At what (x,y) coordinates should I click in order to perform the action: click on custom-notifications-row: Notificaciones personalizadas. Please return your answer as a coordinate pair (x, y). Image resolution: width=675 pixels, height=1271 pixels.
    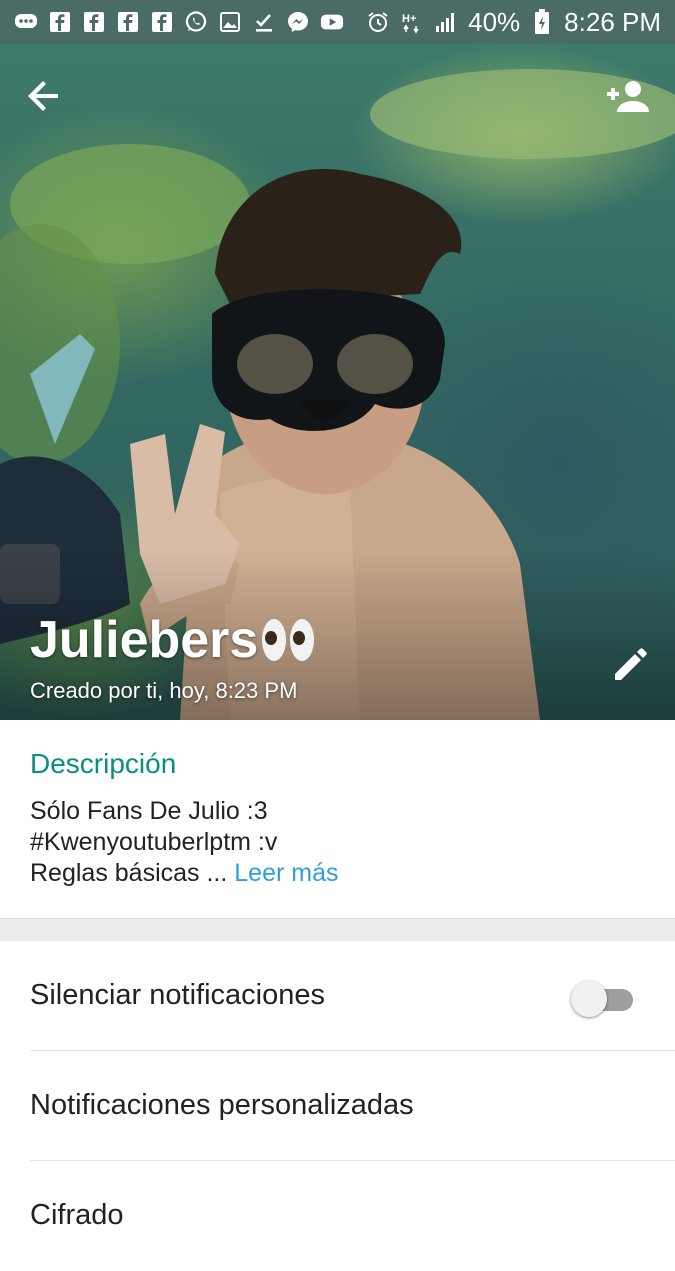
    Looking at the image, I should click on (352, 1106).